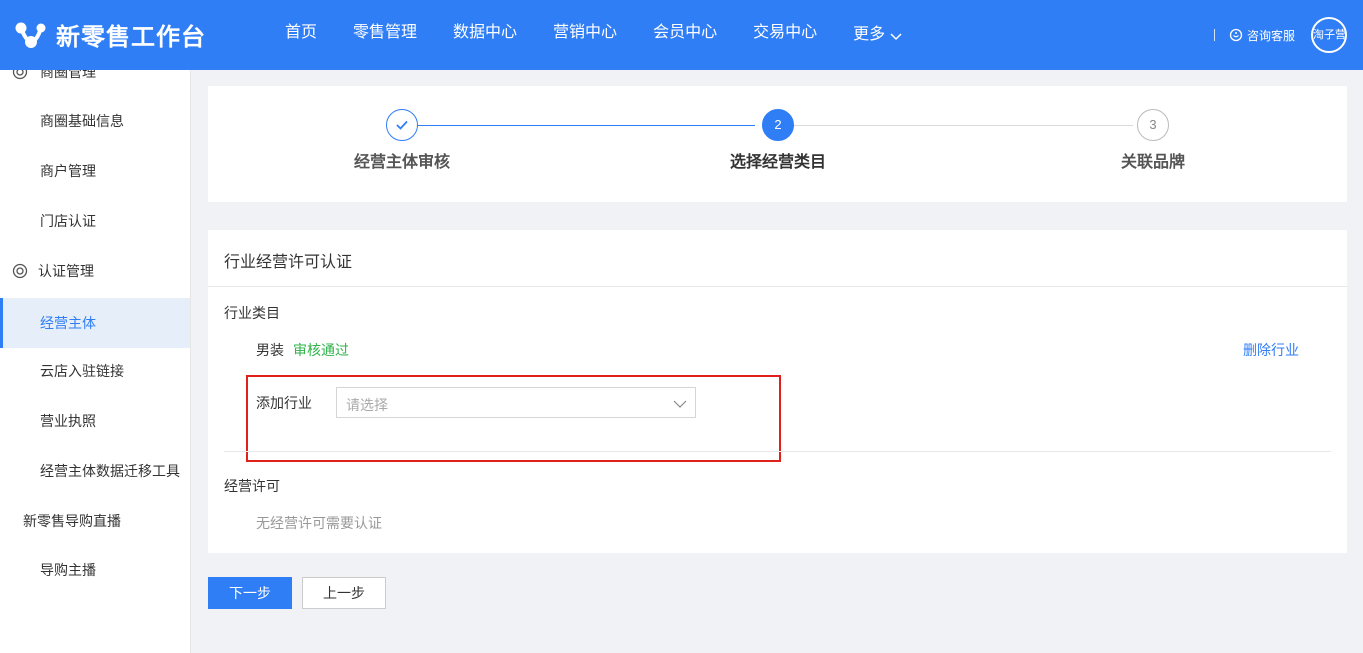 Image resolution: width=1363 pixels, height=653 pixels. Describe the element at coordinates (301, 35) in the screenshot. I see `nav-home: 首页` at that location.